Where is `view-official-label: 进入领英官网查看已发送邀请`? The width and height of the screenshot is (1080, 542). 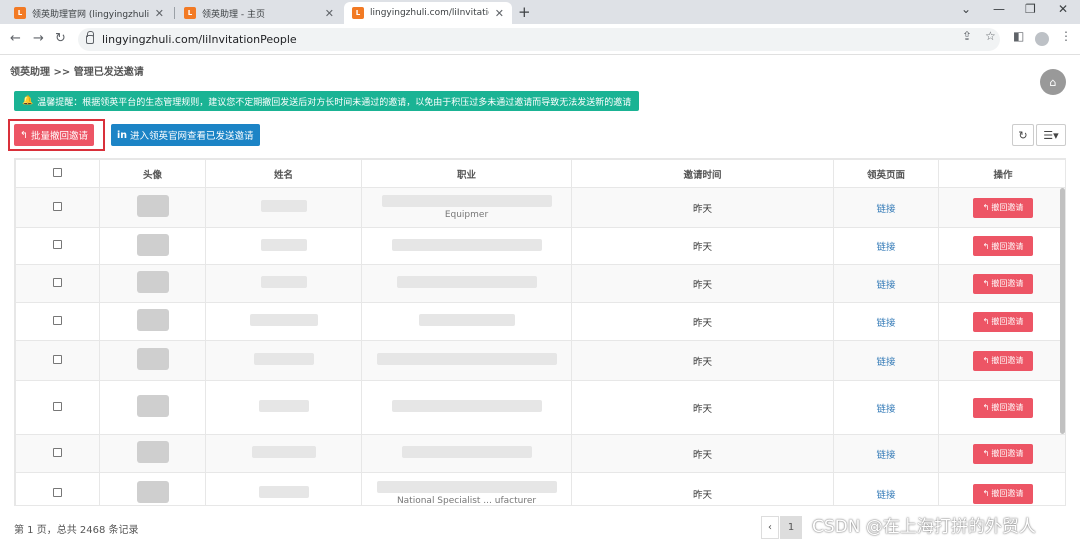
view-official-label: 进入领英官网查看已发送邀请 is located at coordinates (192, 136).